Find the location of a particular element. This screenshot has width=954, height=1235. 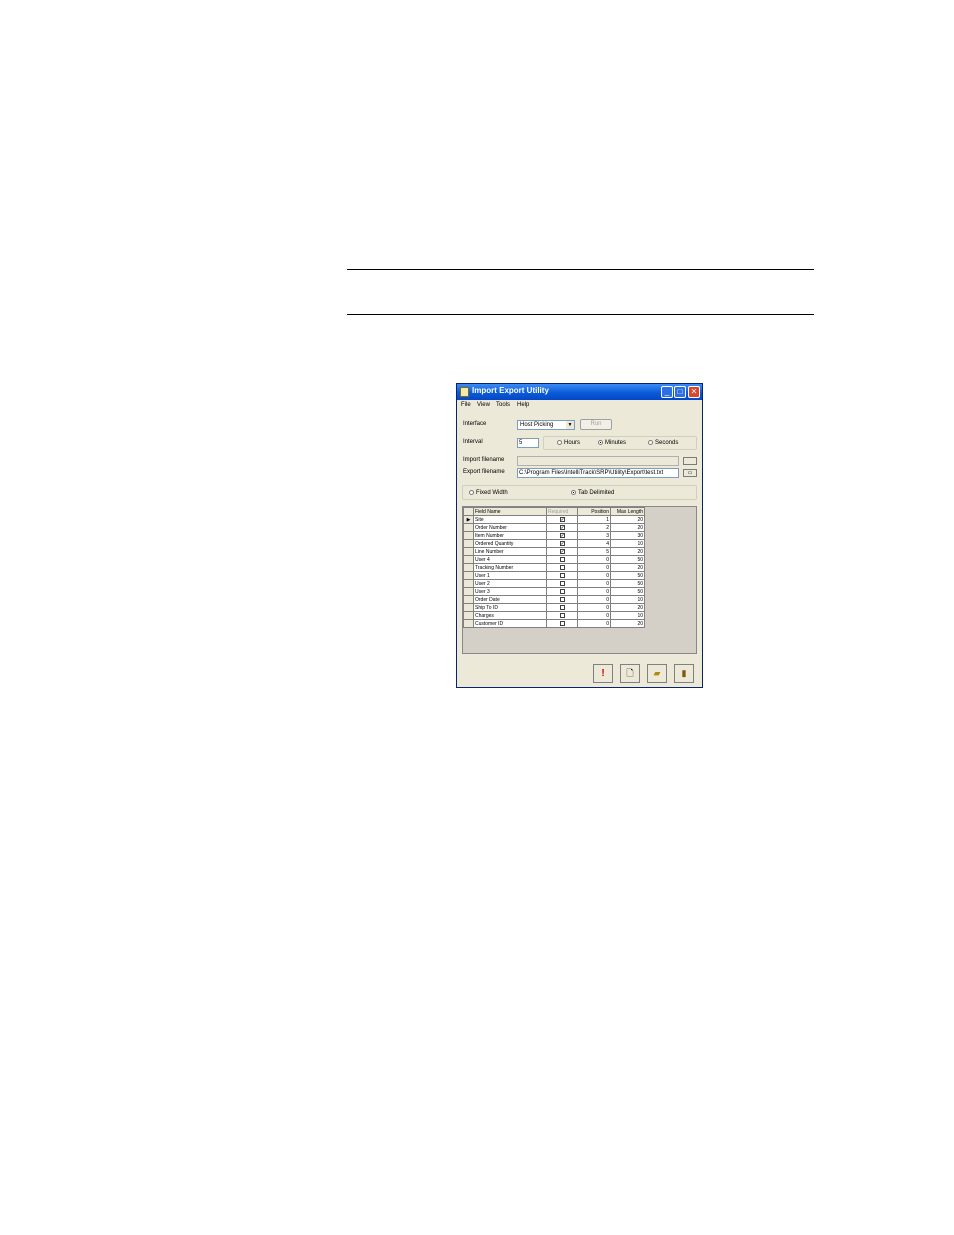

radio-minutes: Minutes is located at coordinates (612, 443).